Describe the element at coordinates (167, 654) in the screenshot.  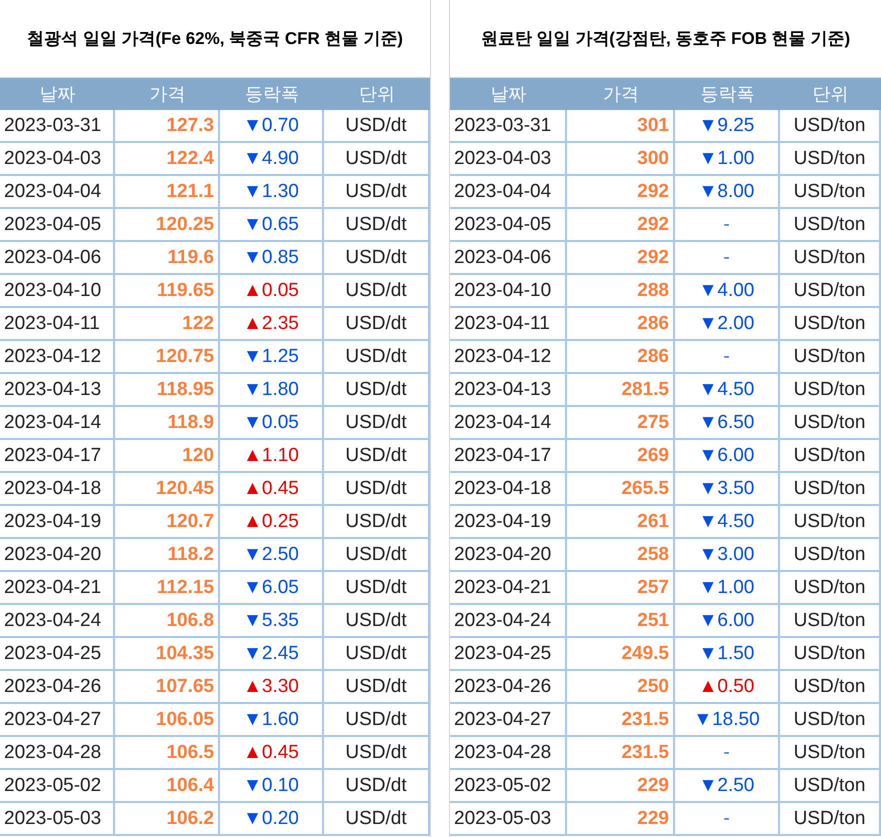
I see `price-cell: 104.35` at that location.